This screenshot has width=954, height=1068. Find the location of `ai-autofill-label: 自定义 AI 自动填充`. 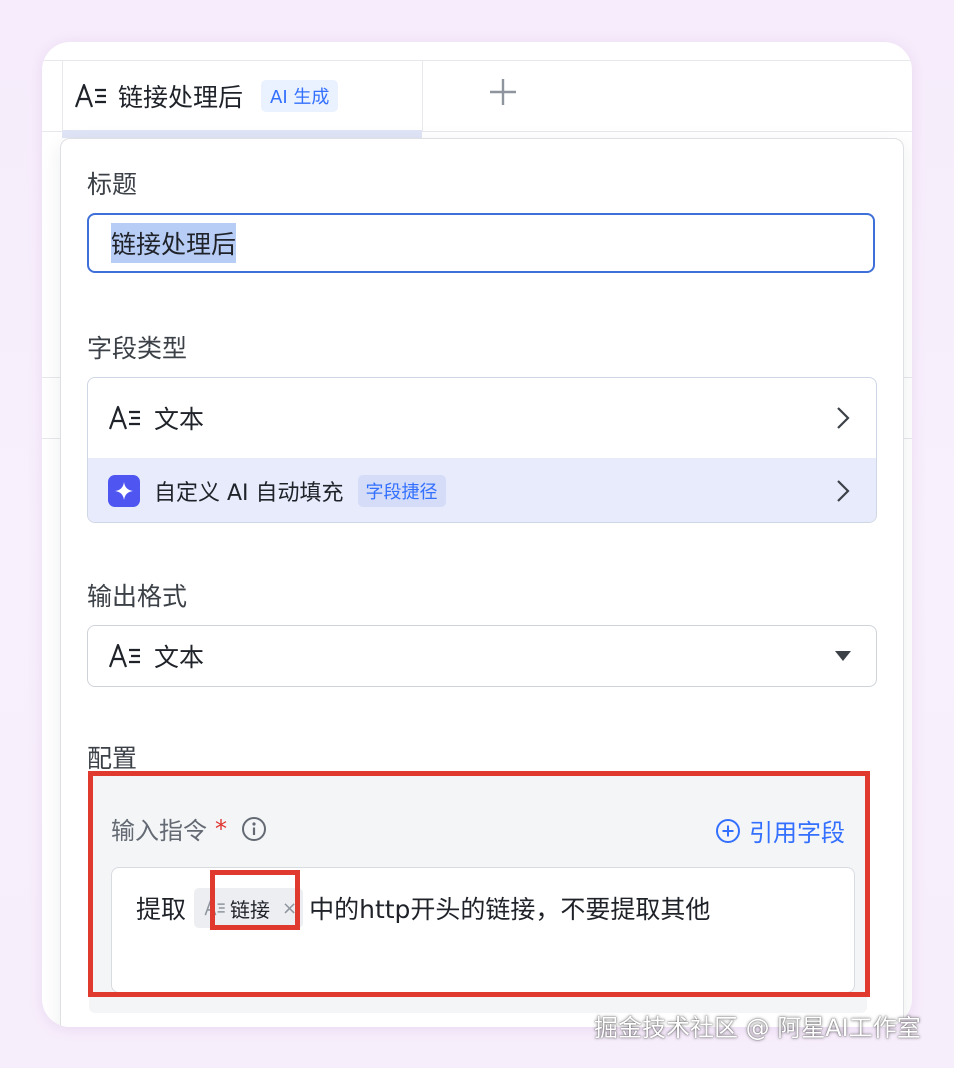

ai-autofill-label: 自定义 AI 自动填充 is located at coordinates (249, 493).